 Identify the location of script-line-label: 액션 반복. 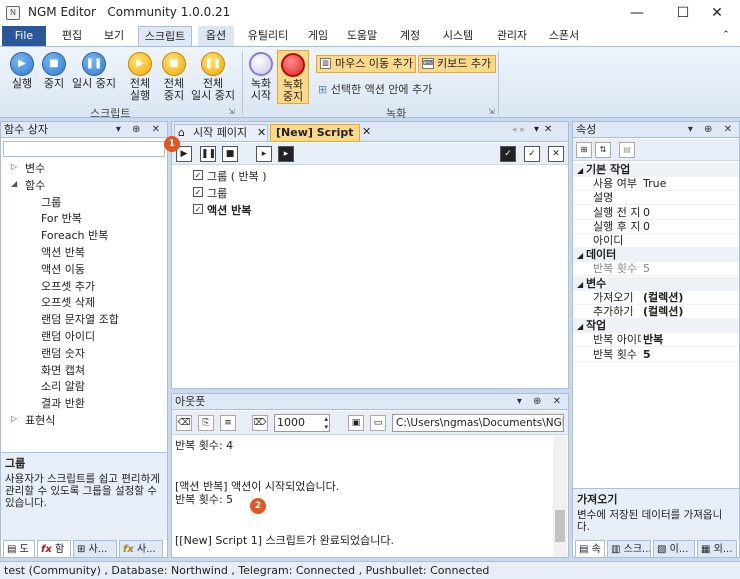
(229, 210).